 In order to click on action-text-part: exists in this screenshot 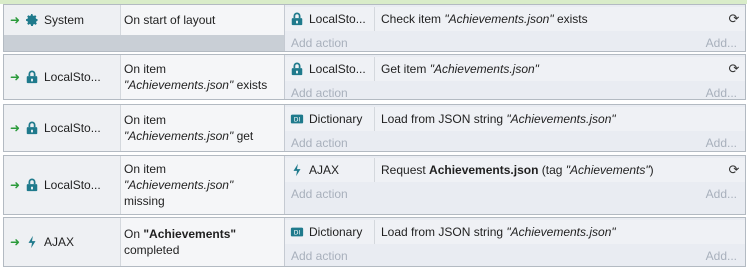, I will do `click(570, 19)`.